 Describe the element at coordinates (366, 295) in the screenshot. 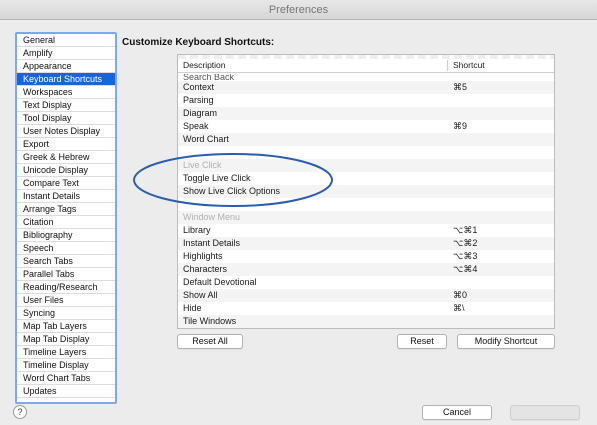

I see `table-row: Show All ⌘0` at that location.